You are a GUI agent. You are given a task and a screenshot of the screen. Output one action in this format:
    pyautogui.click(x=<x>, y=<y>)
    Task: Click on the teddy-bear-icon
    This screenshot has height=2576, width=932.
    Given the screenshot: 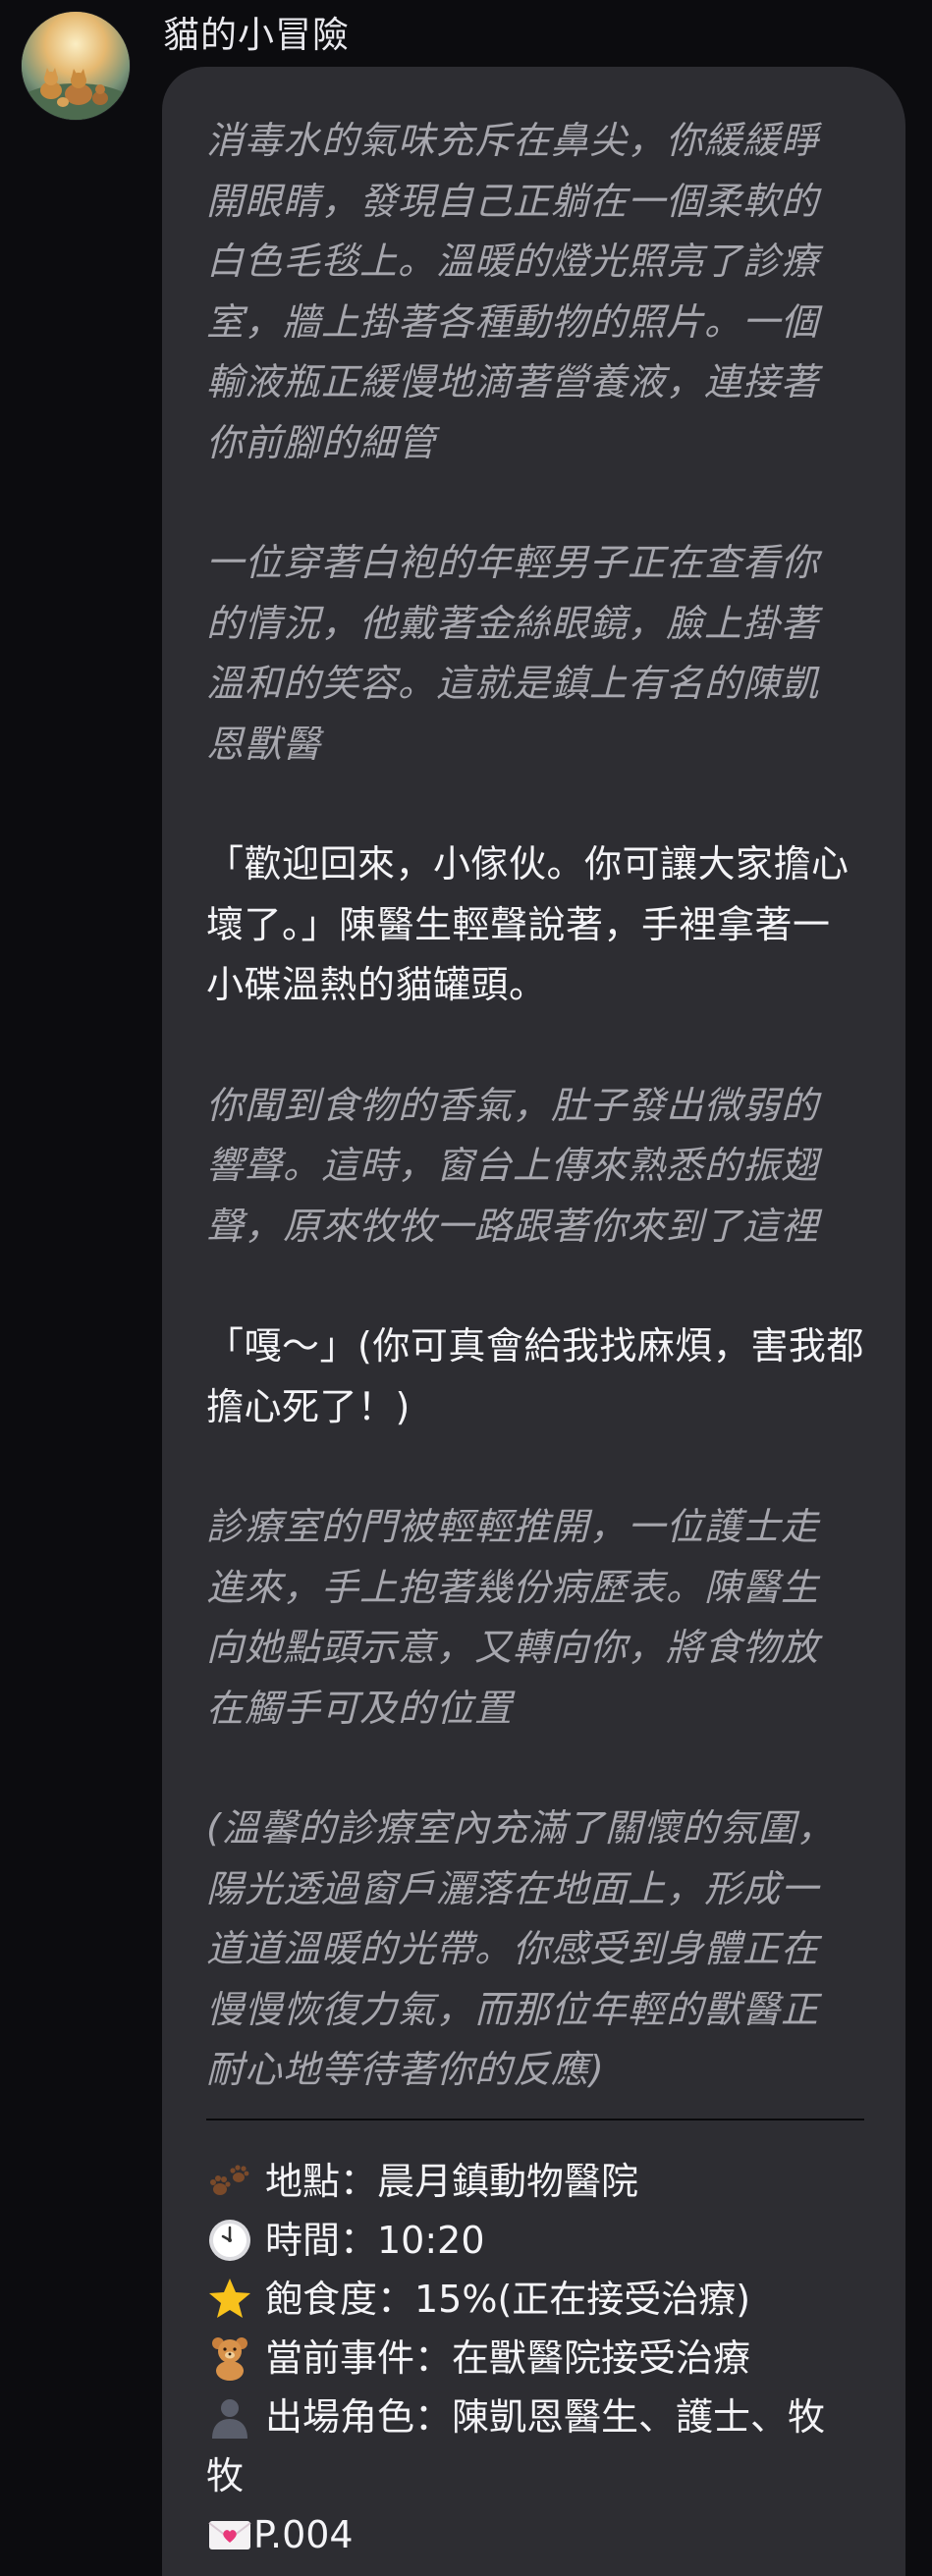 What is the action you would take?
    pyautogui.click(x=229, y=2358)
    